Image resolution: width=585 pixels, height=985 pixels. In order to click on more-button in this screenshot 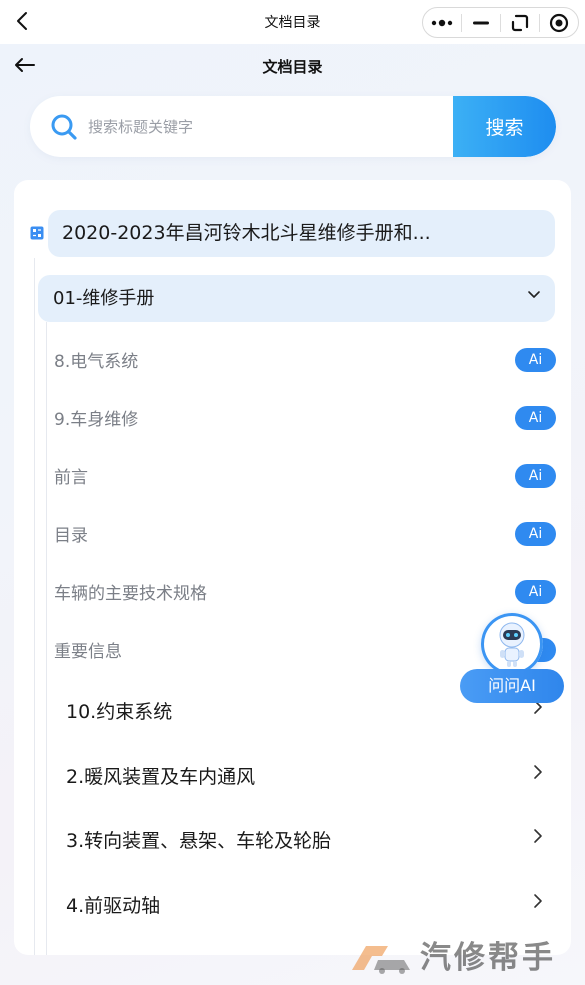, I will do `click(442, 22)`.